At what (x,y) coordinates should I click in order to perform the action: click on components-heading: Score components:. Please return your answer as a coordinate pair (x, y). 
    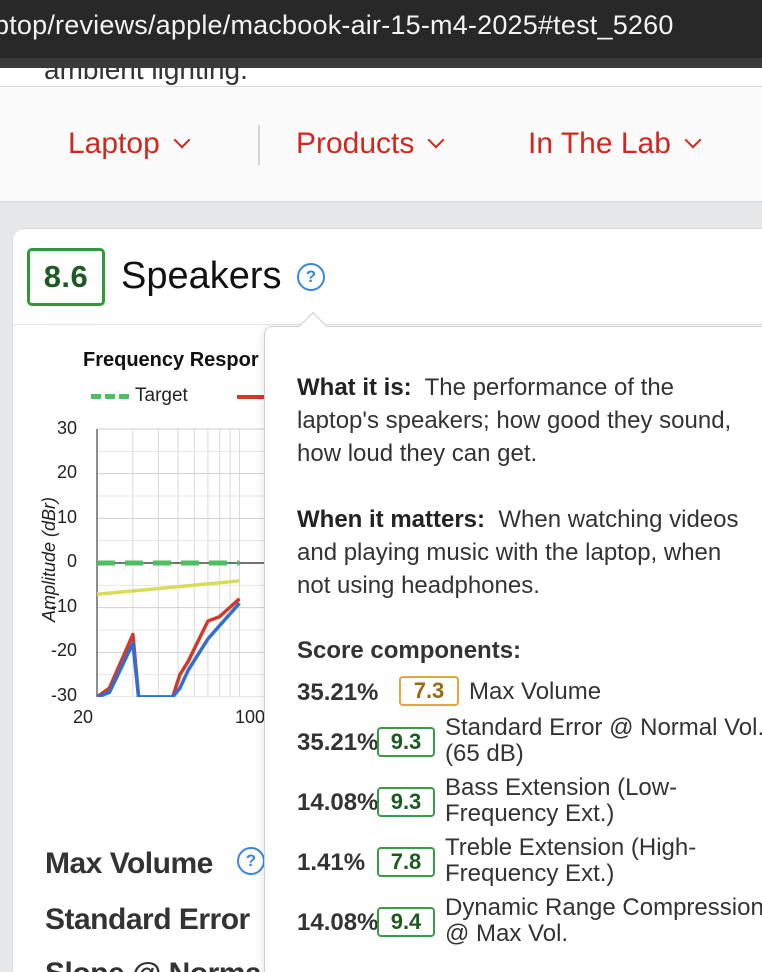
    Looking at the image, I should click on (409, 650).